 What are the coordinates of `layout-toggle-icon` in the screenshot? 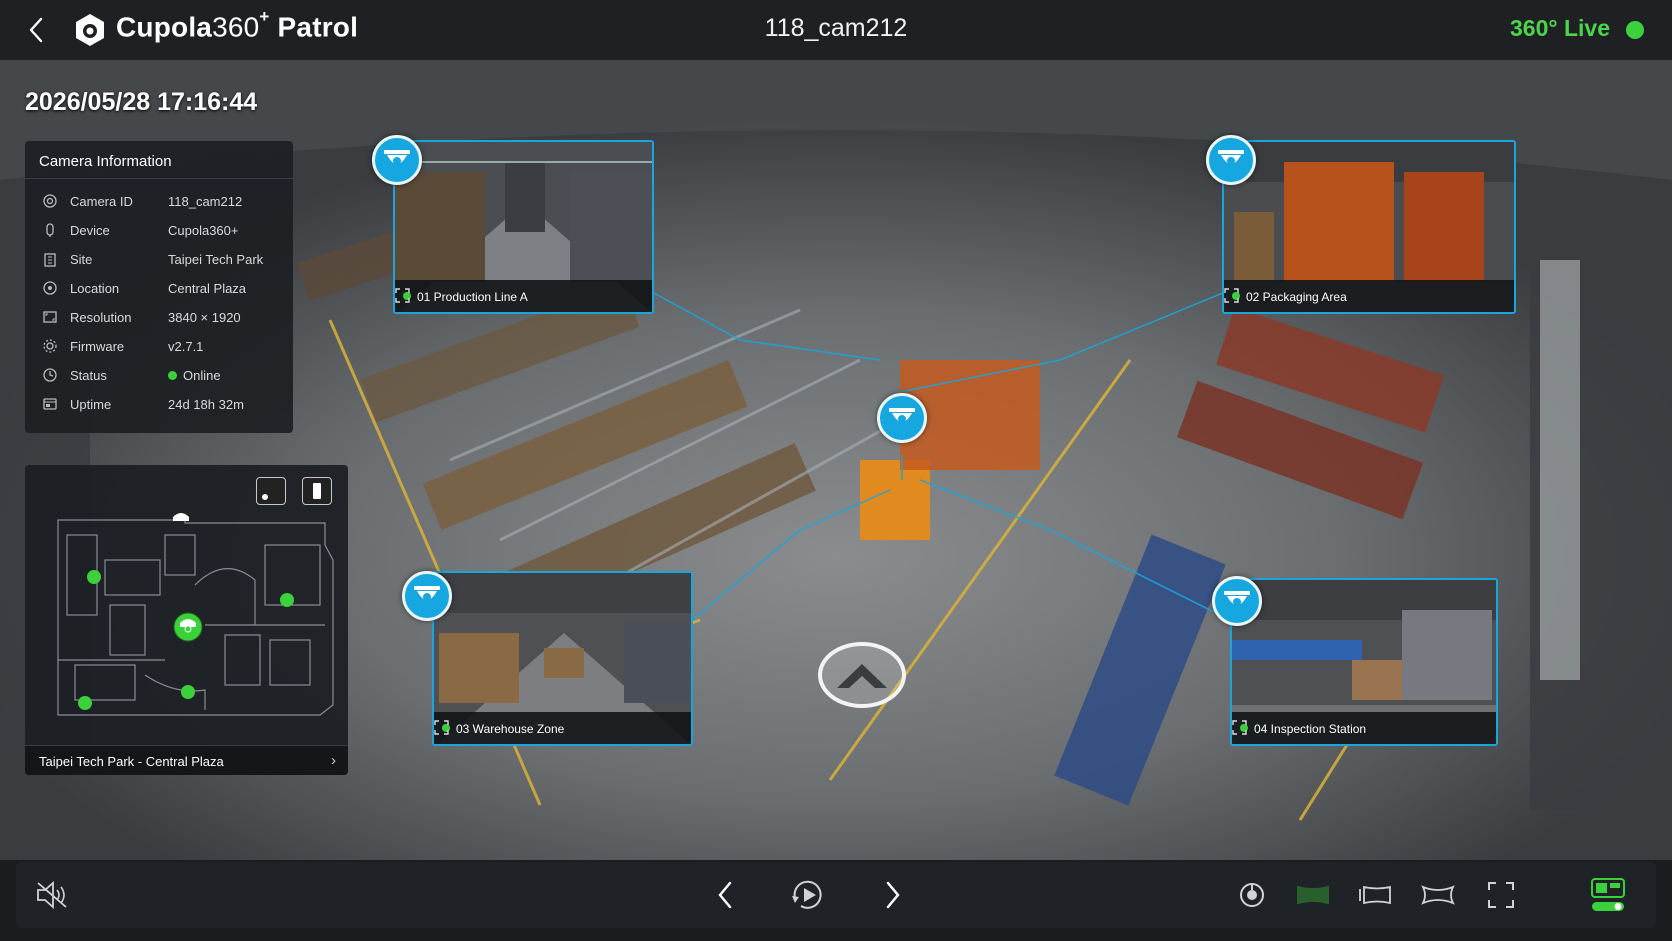 It's located at (1608, 894).